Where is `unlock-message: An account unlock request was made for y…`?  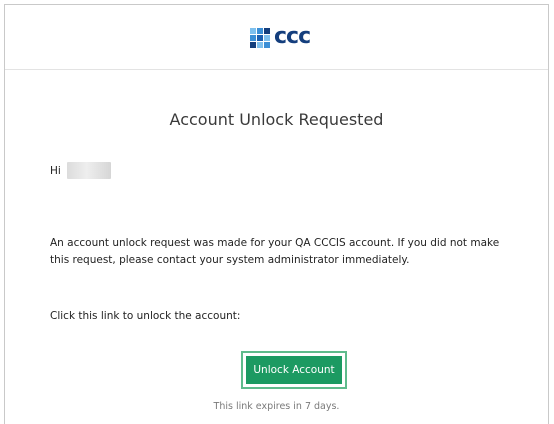
unlock-message: An account unlock request was made for y… is located at coordinates (275, 251).